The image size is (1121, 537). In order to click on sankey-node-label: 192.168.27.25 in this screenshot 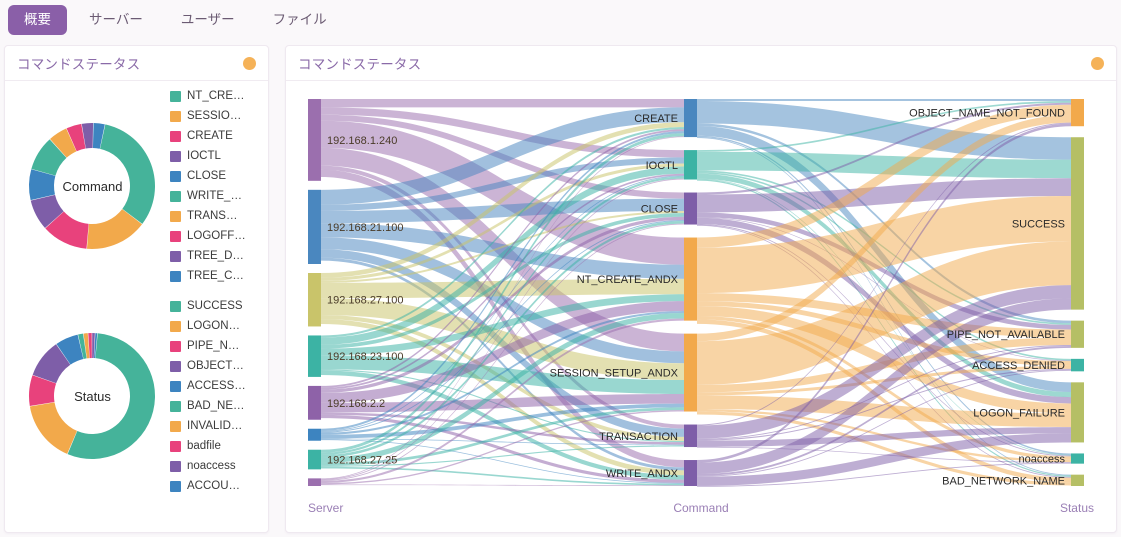, I will do `click(362, 461)`.